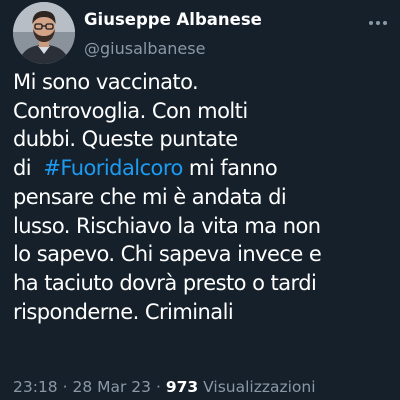  I want to click on tweet-line: pensare che mi è andata di, so click(150, 196).